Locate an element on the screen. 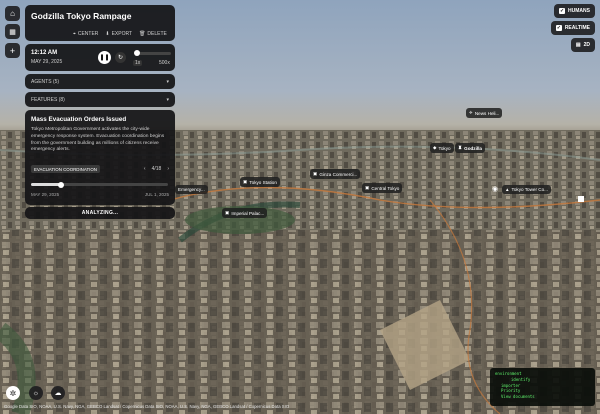 The height and width of the screenshot is (414, 600). timeline-progress is located at coordinates (46, 184).